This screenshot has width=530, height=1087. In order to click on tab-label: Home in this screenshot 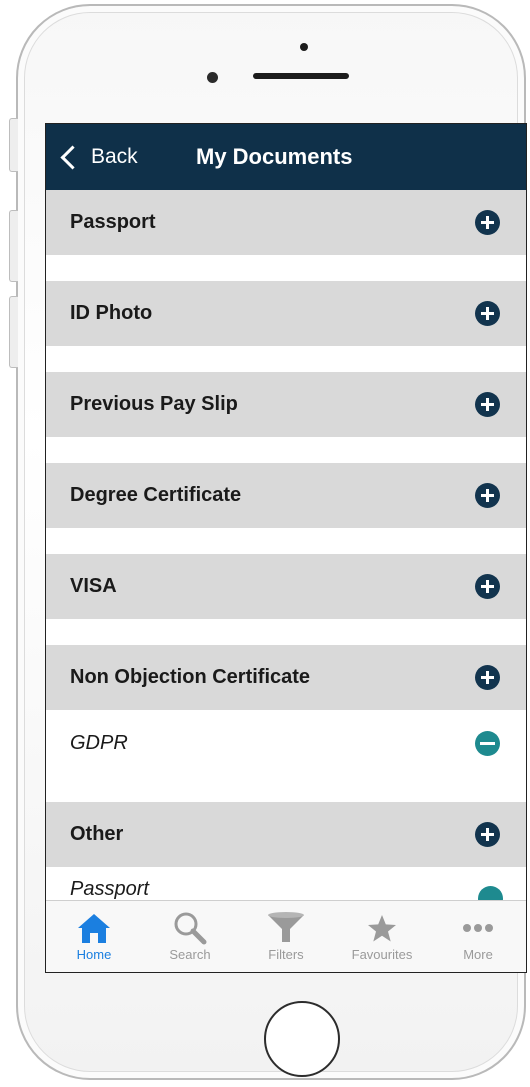, I will do `click(94, 954)`.